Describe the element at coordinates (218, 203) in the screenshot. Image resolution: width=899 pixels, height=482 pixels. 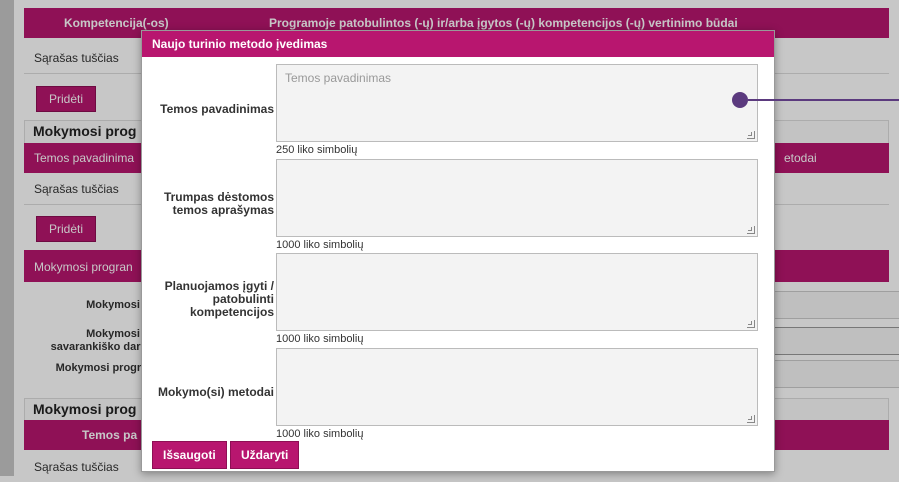
I see `topic-description-label: Trumpas dėstomos temos aprašymas` at that location.